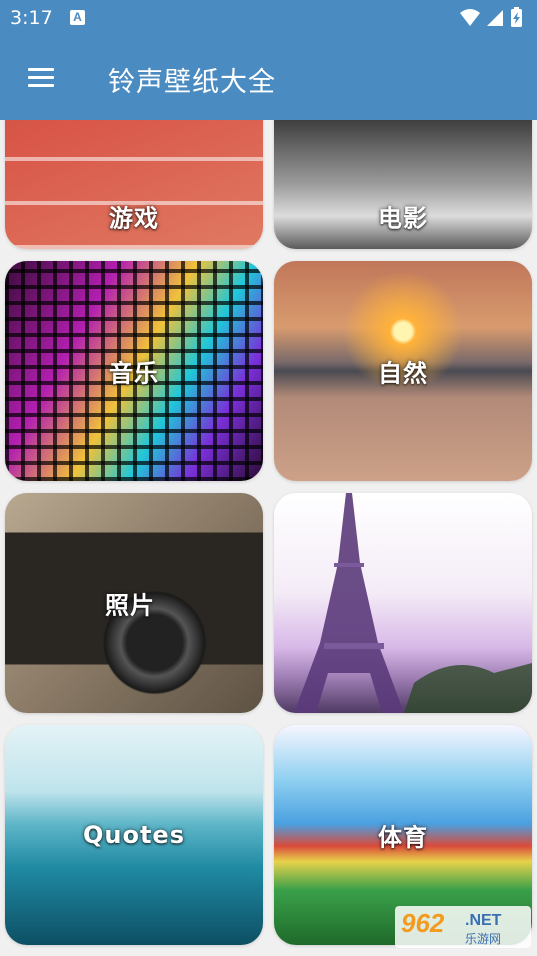 The height and width of the screenshot is (956, 537). I want to click on a-notification-icon: A, so click(77, 17).